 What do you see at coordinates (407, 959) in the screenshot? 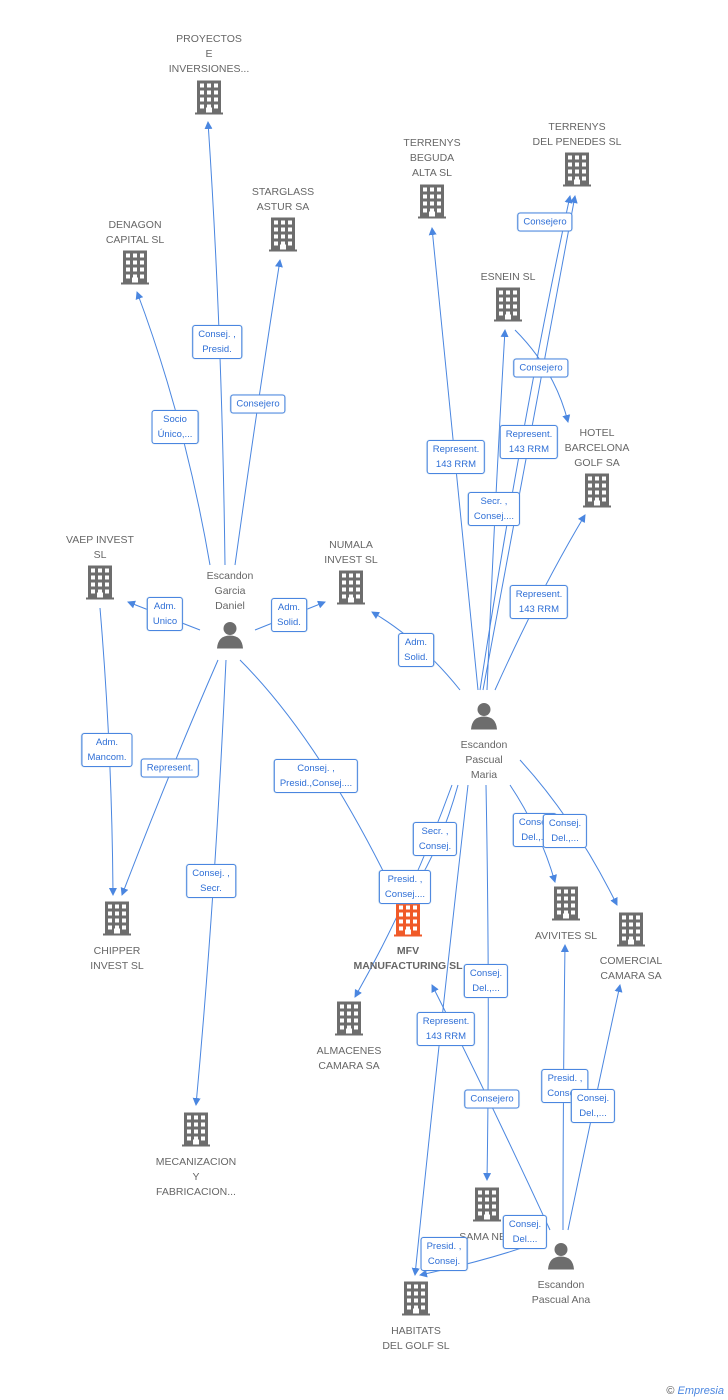
I see `node-mfv: MFV MANUFACTURING SL` at bounding box center [407, 959].